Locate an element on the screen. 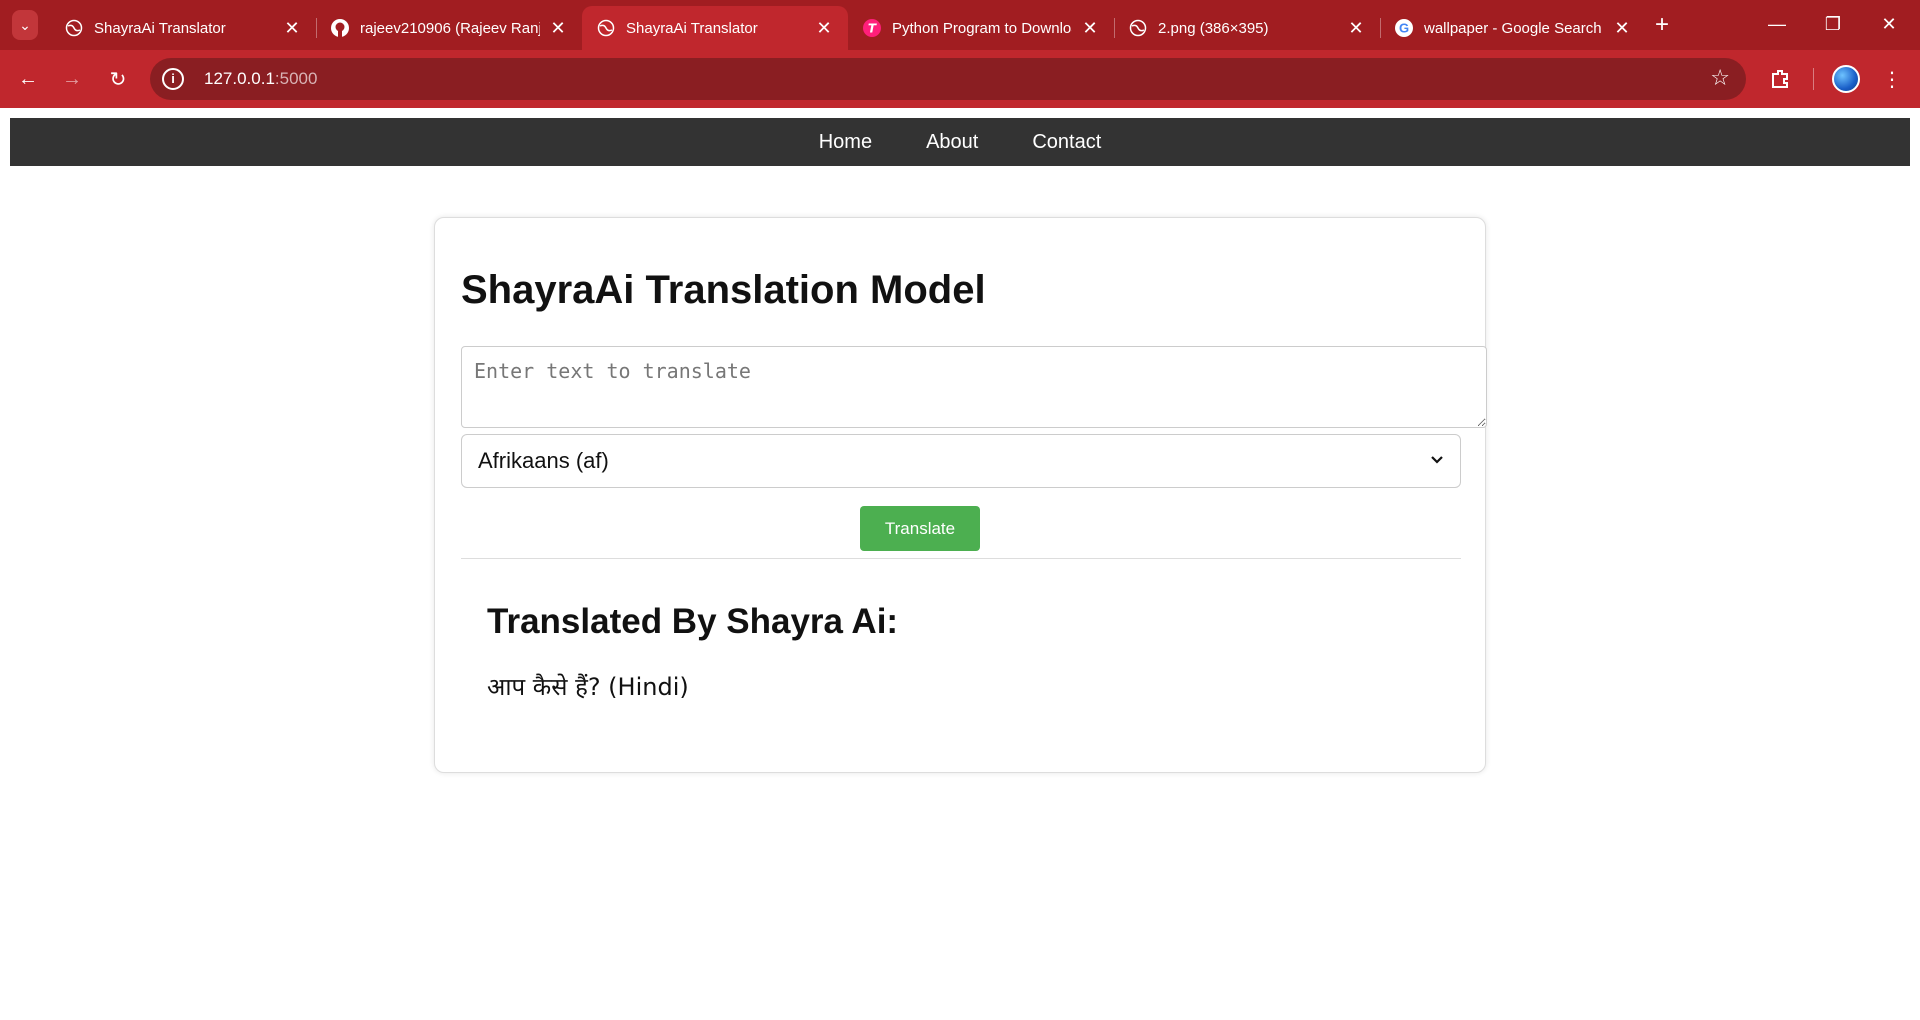 The image size is (1920, 1020). browser-tab-1: ShayraAi Translator ✕ is located at coordinates (183, 28).